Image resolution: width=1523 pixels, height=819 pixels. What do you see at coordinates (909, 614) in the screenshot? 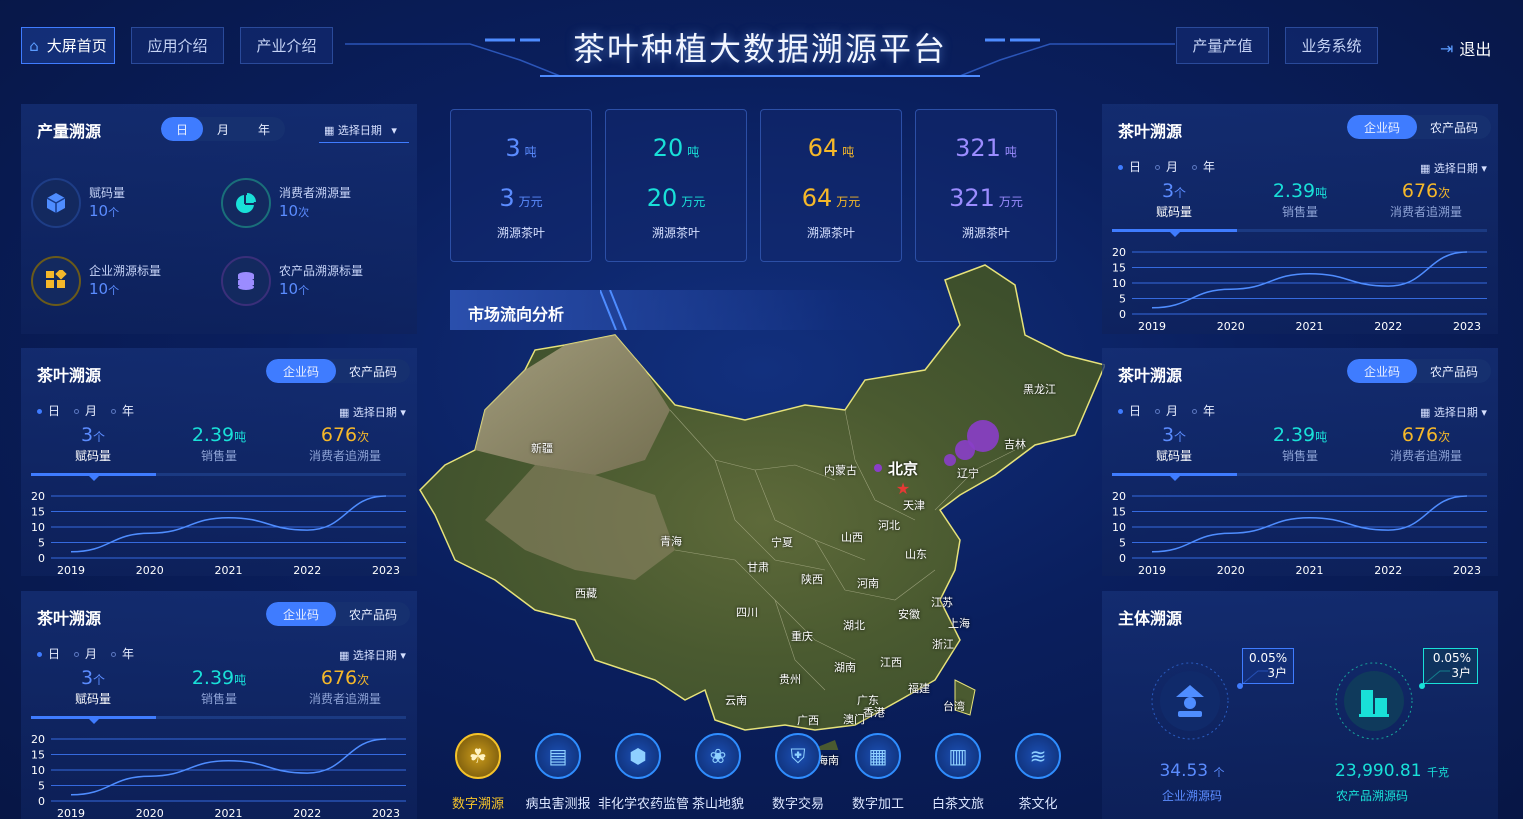
I see `map-label-province: 安徽` at bounding box center [909, 614].